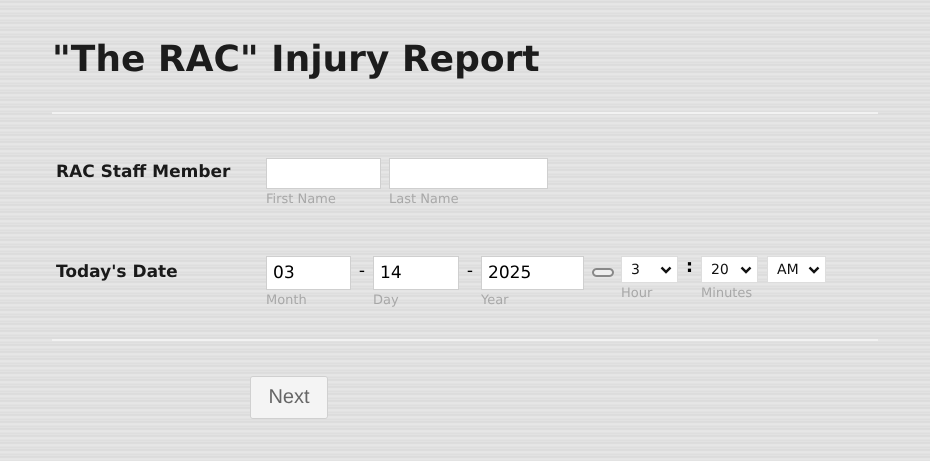 Image resolution: width=930 pixels, height=461 pixels. Describe the element at coordinates (532, 273) in the screenshot. I see `input-field: 2025` at that location.